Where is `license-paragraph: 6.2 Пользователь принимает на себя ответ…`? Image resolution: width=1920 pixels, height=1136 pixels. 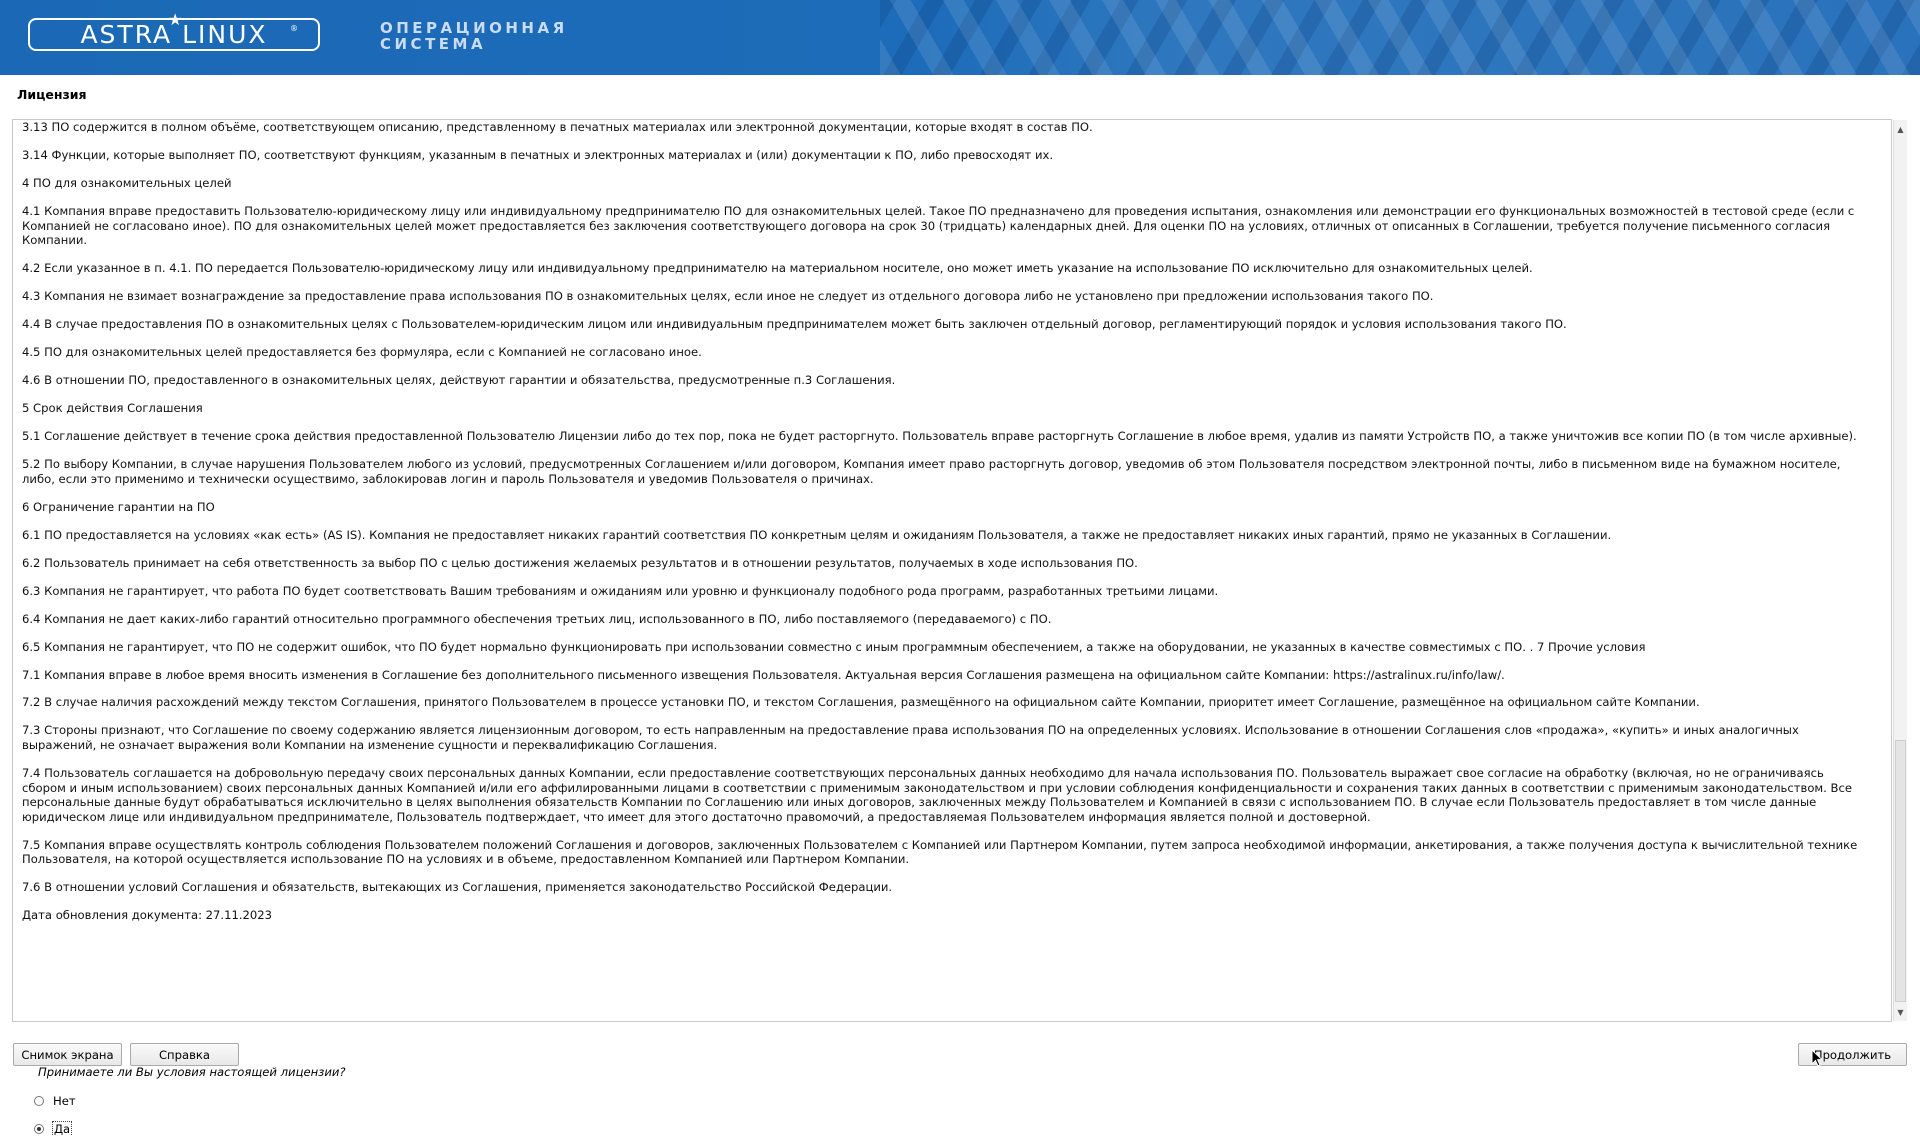 license-paragraph: 6.2 Пользователь принимает на себя ответ… is located at coordinates (580, 562).